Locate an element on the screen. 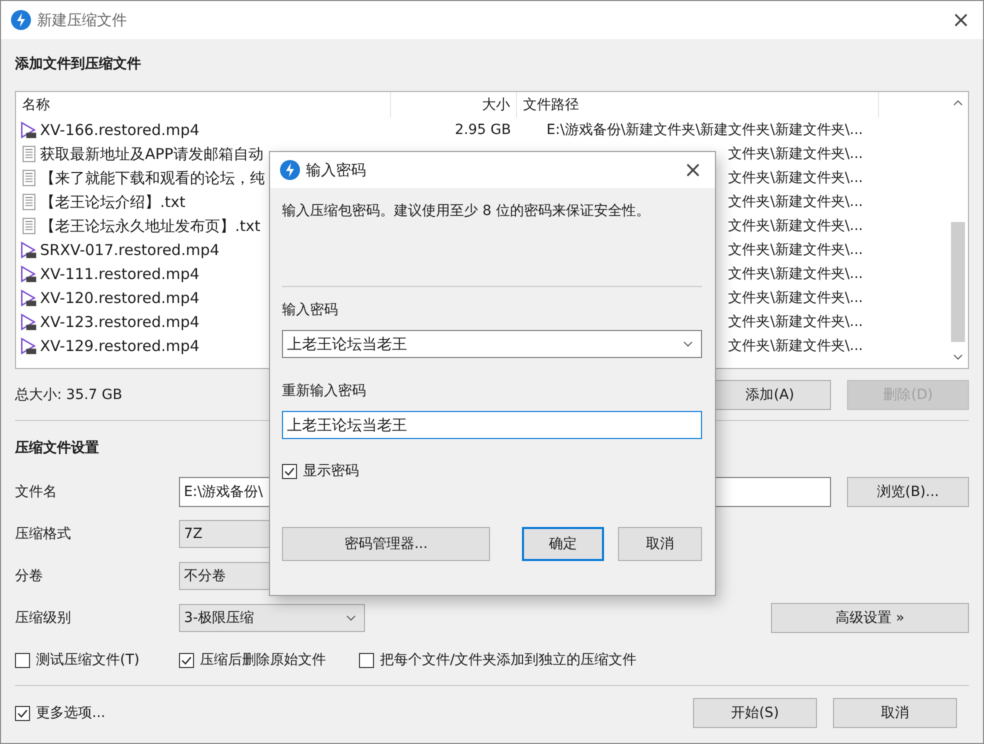  confirm-password-field: 上老王论坛当老王 is located at coordinates (492, 425).